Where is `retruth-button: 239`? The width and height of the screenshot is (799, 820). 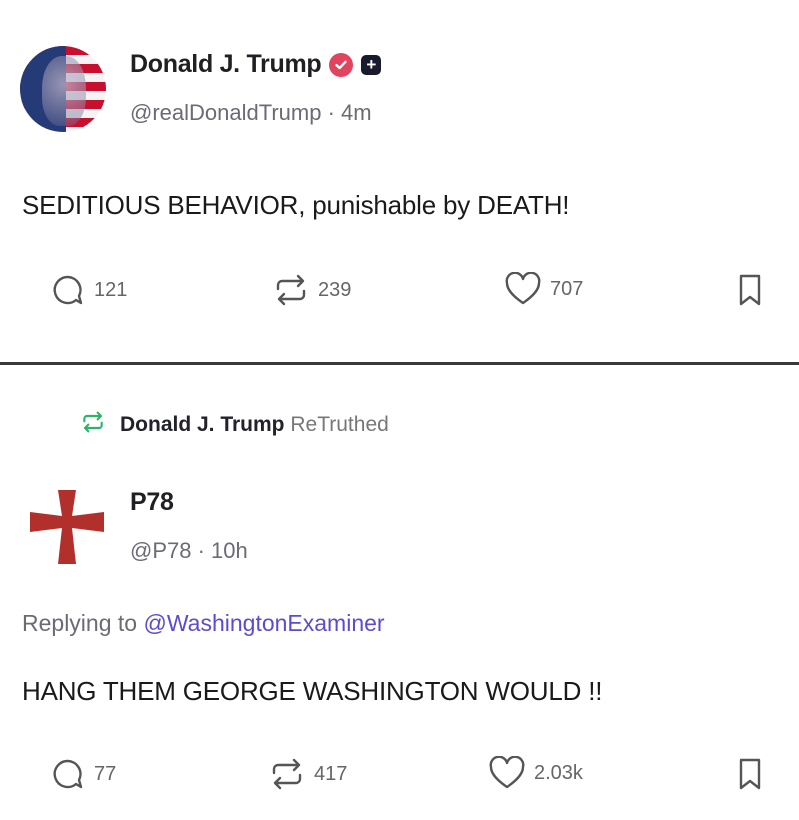 retruth-button: 239 is located at coordinates (311, 290).